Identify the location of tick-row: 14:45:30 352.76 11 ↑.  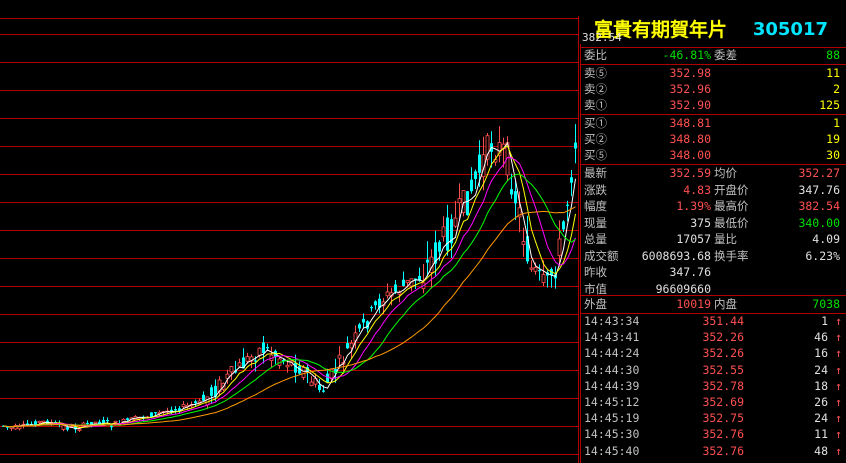
(713, 435).